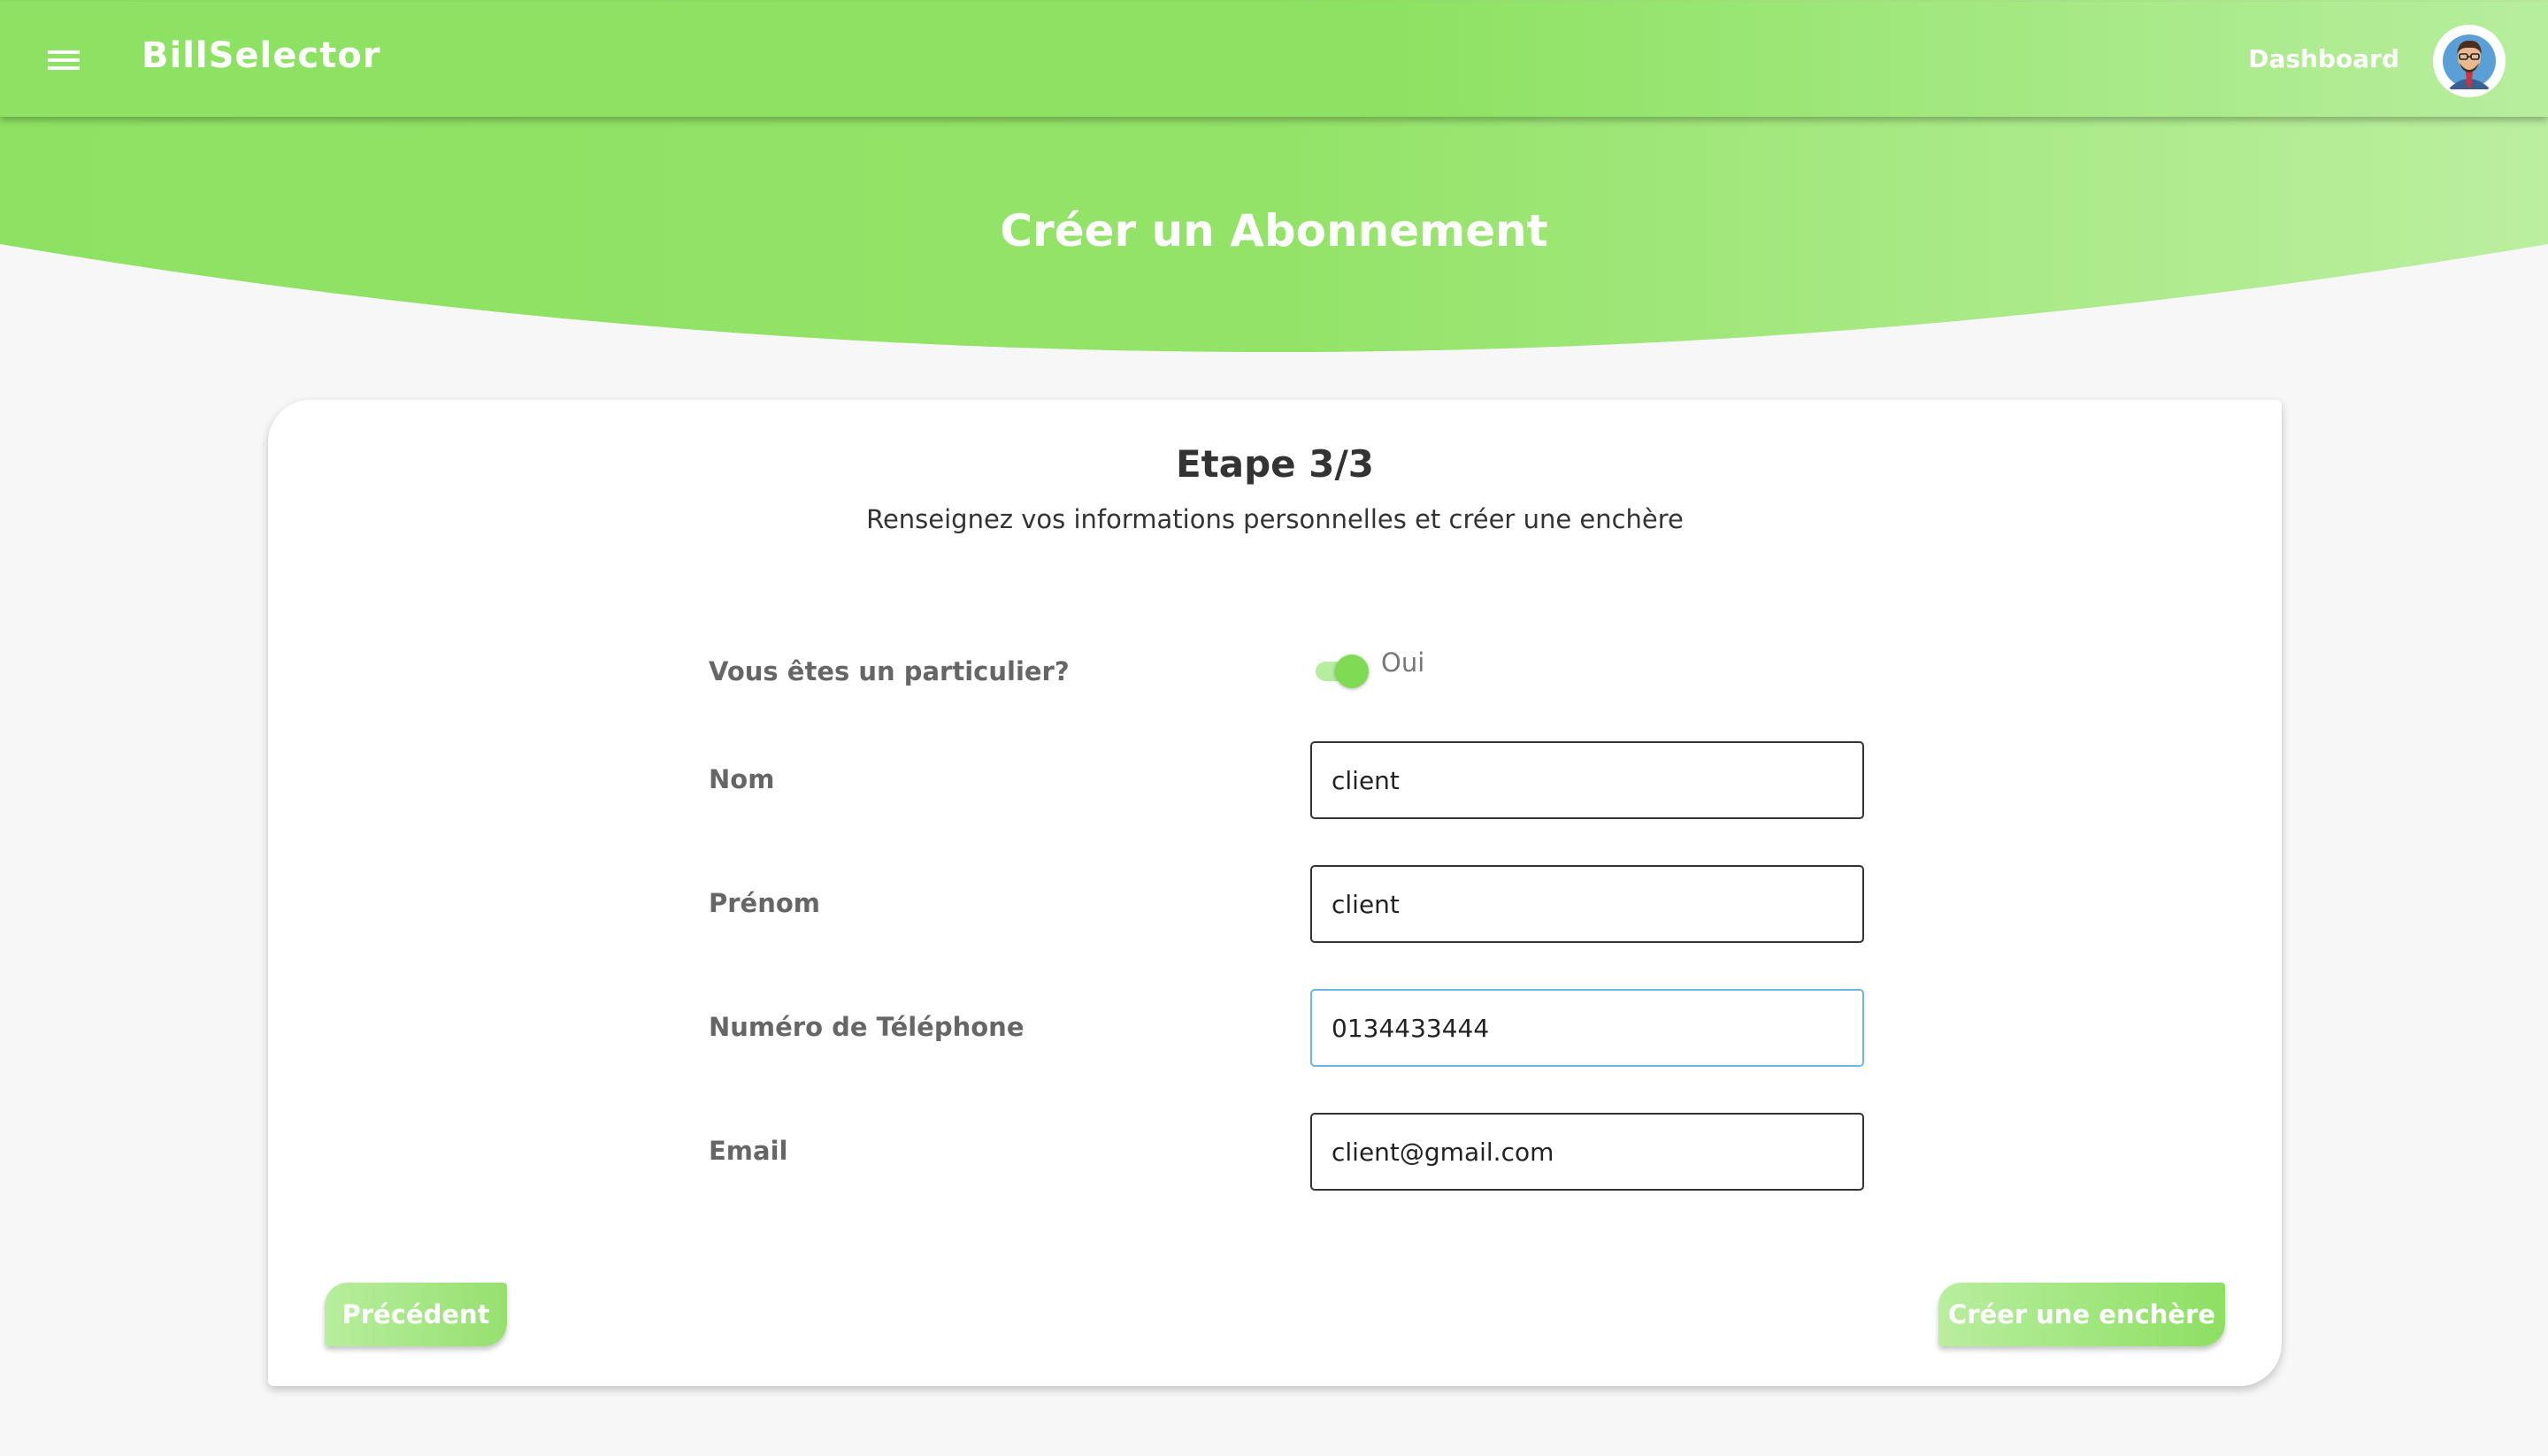 This screenshot has width=2548, height=1456. I want to click on telephone-label: Numéro de Téléphone, so click(867, 1027).